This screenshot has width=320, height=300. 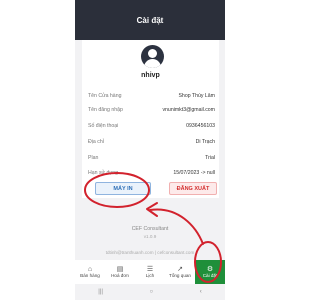 I want to click on footer-version: v1.0.9, so click(x=150, y=236).